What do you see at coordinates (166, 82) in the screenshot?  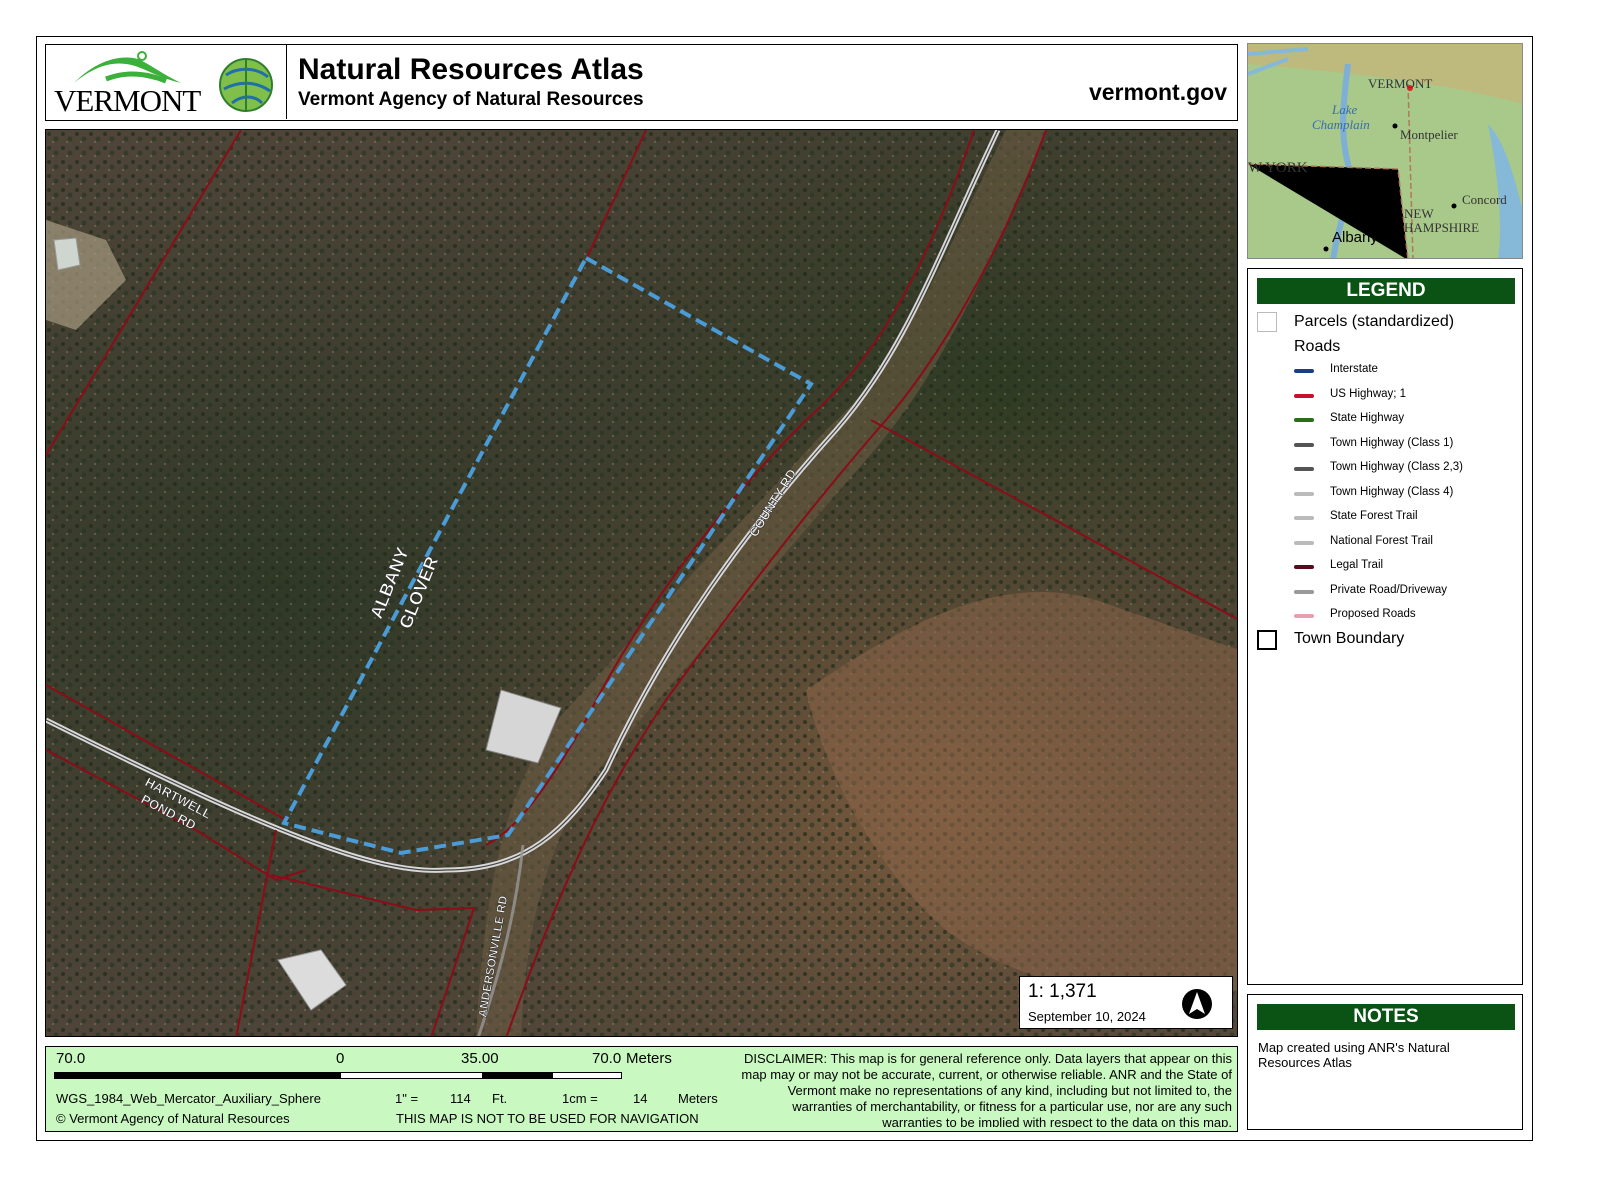 I see `vermont-logo: VERMONT` at bounding box center [166, 82].